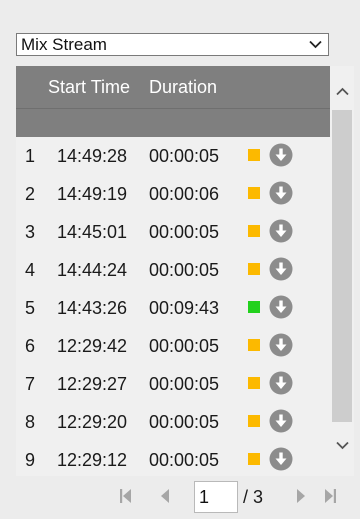  I want to click on prev-page-icon, so click(165, 498).